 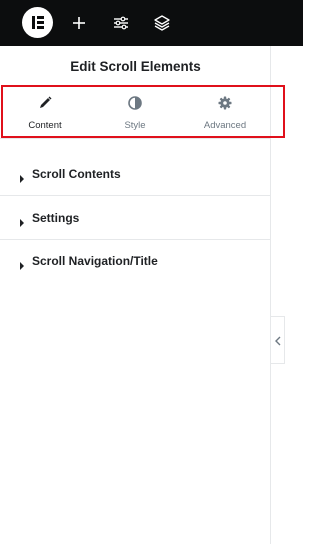 I want to click on tab-content: Content, so click(x=45, y=112).